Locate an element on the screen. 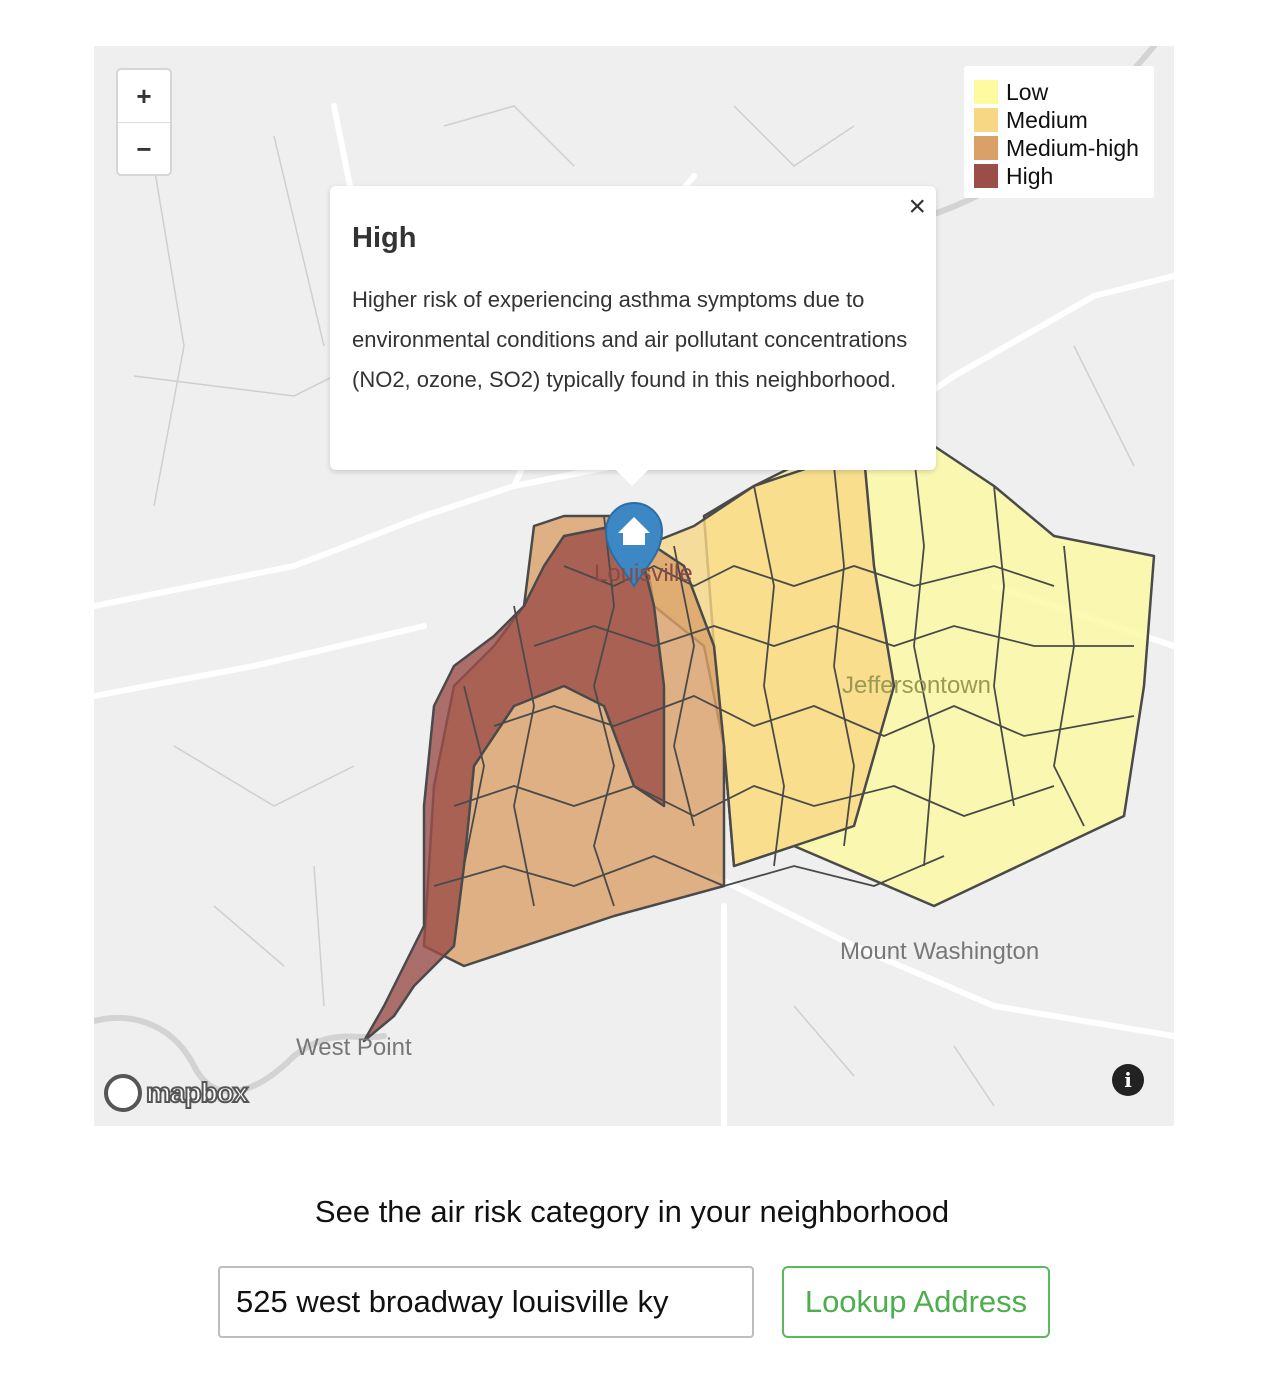 This screenshot has width=1264, height=1388. place-label-louisville: Louisville is located at coordinates (643, 573).